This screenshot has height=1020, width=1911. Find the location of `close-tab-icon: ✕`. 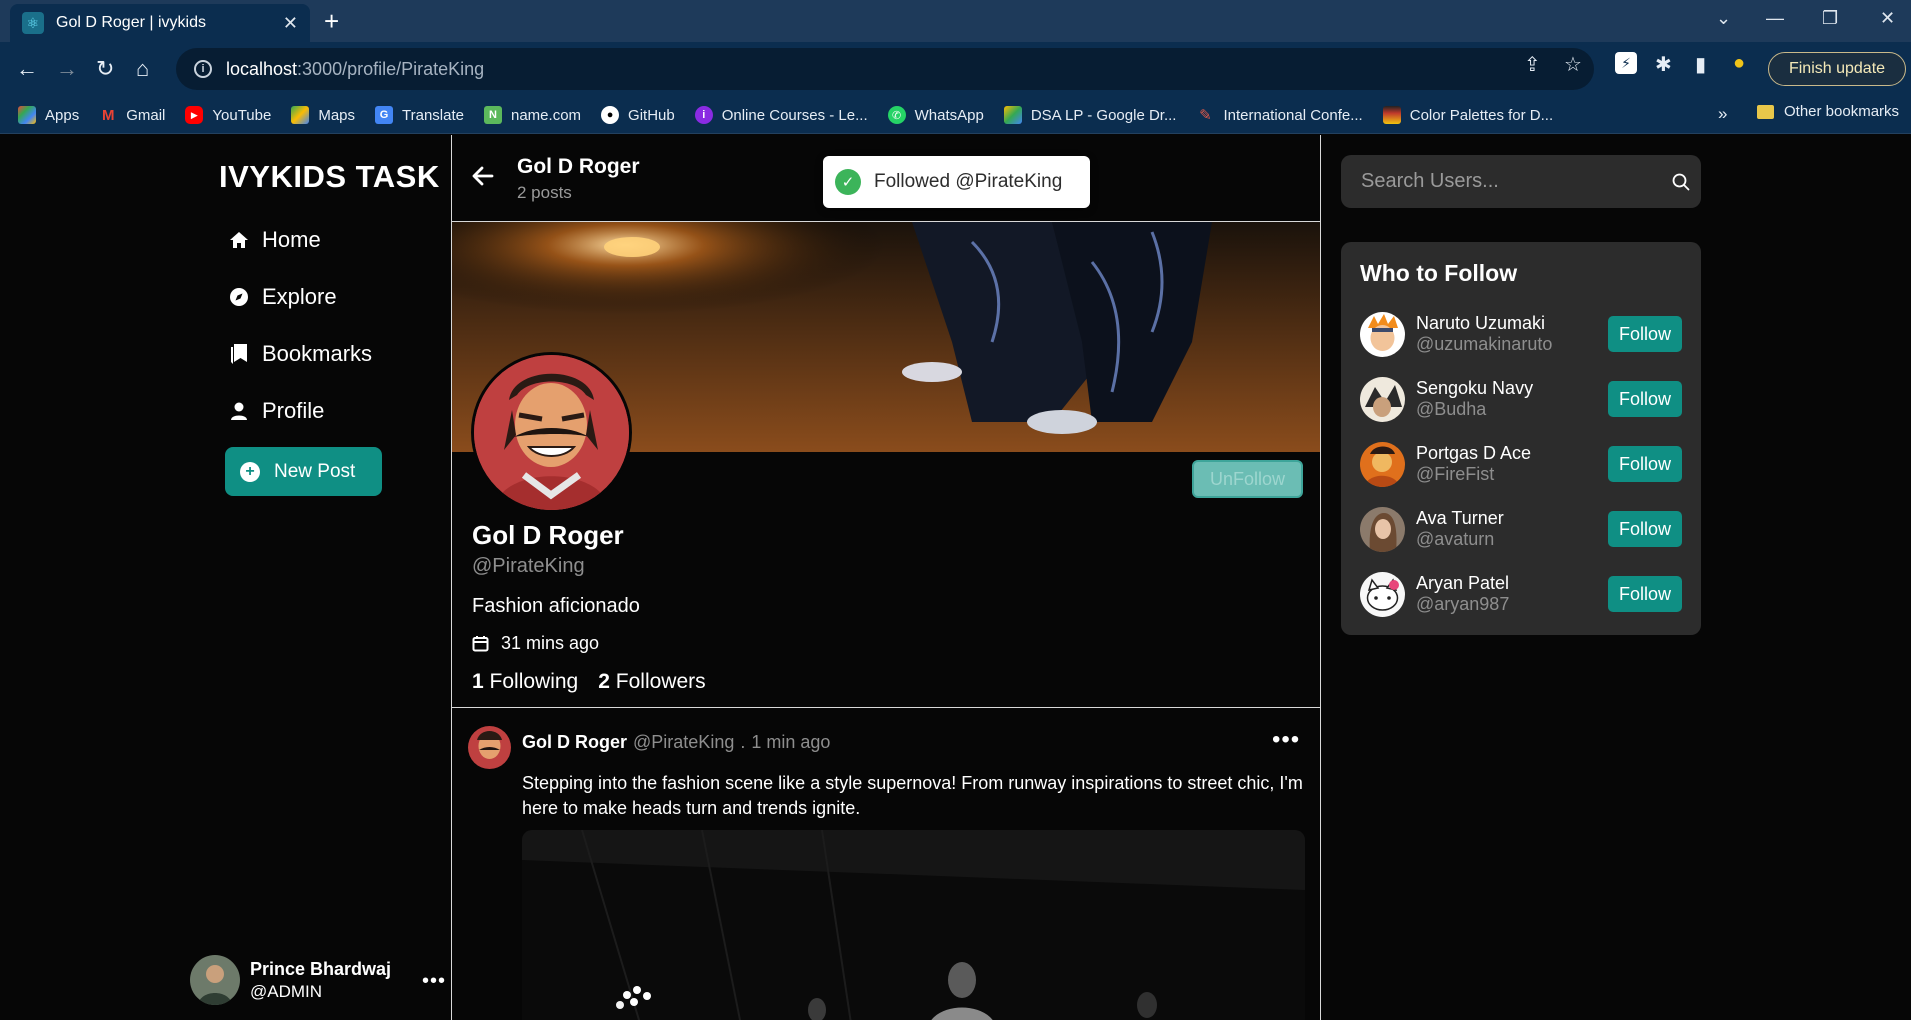

close-tab-icon: ✕ is located at coordinates (290, 23).